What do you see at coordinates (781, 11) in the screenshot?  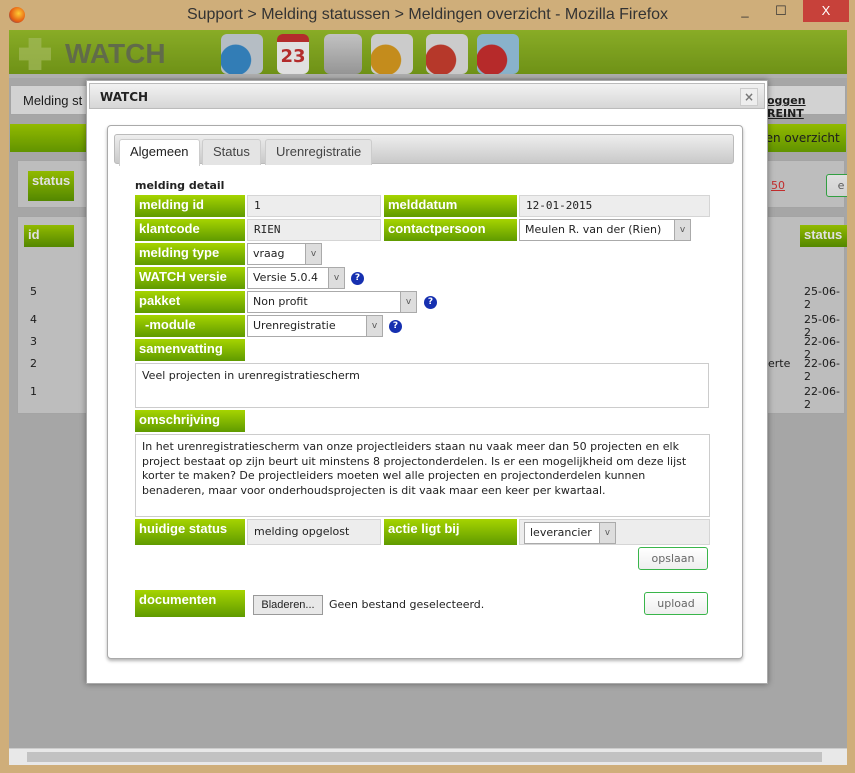 I see `maximize-button: ☐` at bounding box center [781, 11].